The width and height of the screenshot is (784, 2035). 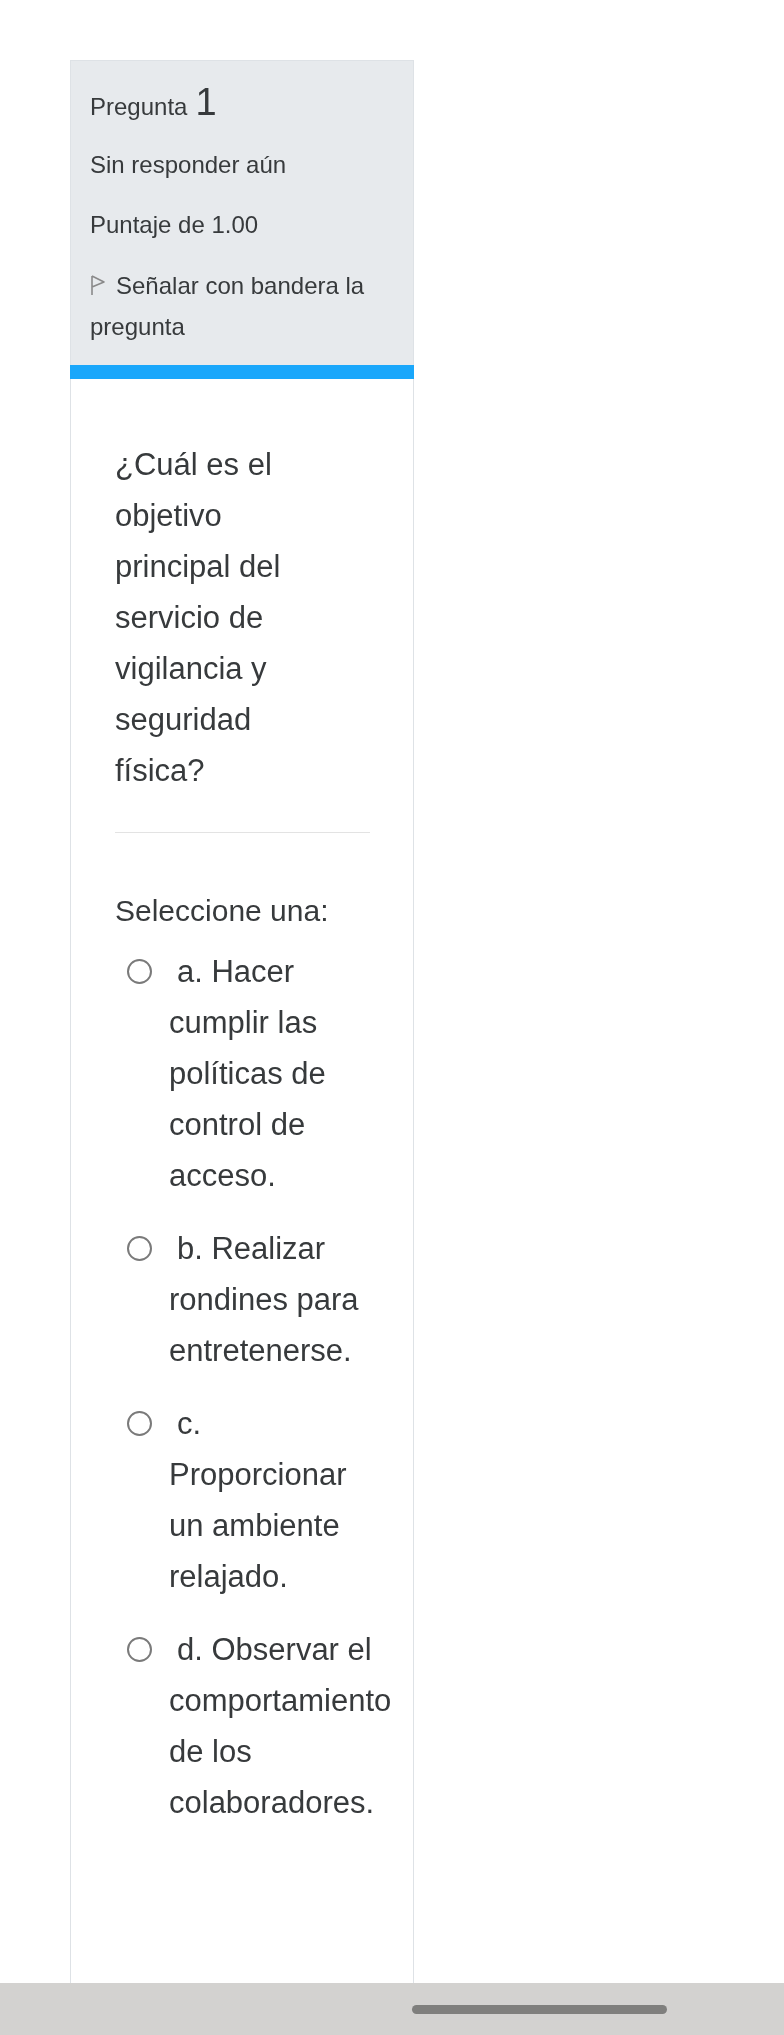 I want to click on option-label: d. Observar el comportamiento de los colaboradores., so click(x=280, y=1726).